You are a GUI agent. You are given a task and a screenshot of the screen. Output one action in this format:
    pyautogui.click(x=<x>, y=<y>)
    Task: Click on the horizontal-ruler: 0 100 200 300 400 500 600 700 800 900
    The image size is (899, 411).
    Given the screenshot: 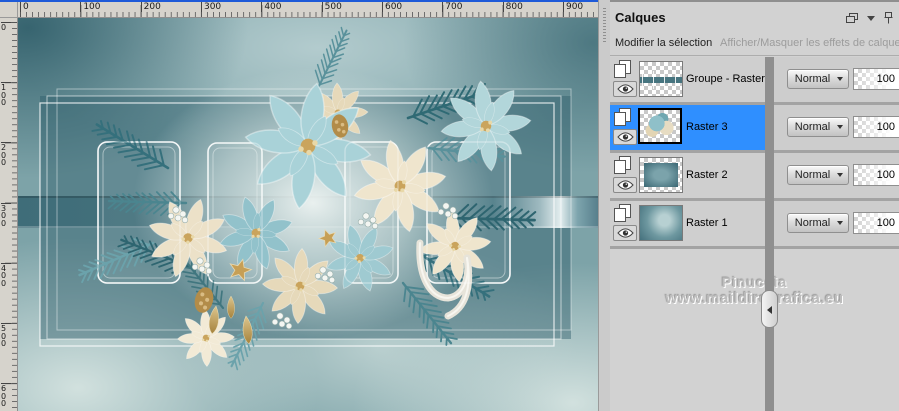 What is the action you would take?
    pyautogui.click(x=308, y=10)
    